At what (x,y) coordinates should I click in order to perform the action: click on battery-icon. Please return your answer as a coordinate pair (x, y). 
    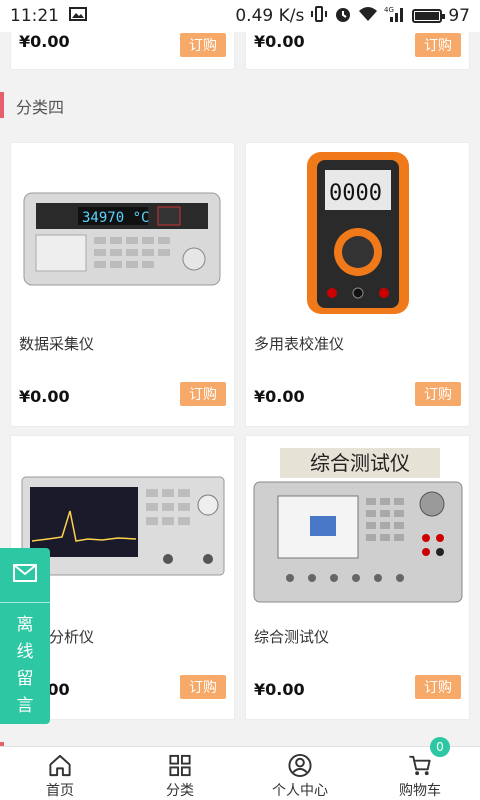
    Looking at the image, I should click on (429, 16).